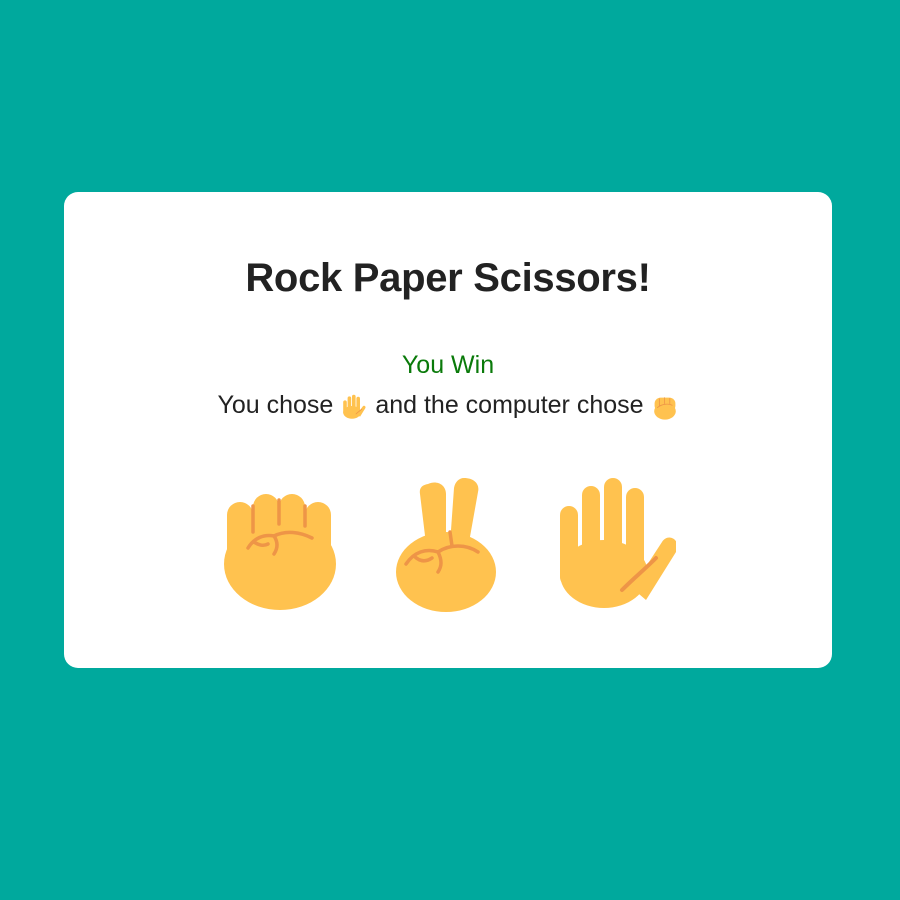 The height and width of the screenshot is (900, 900). I want to click on result-text: You Win, so click(448, 365).